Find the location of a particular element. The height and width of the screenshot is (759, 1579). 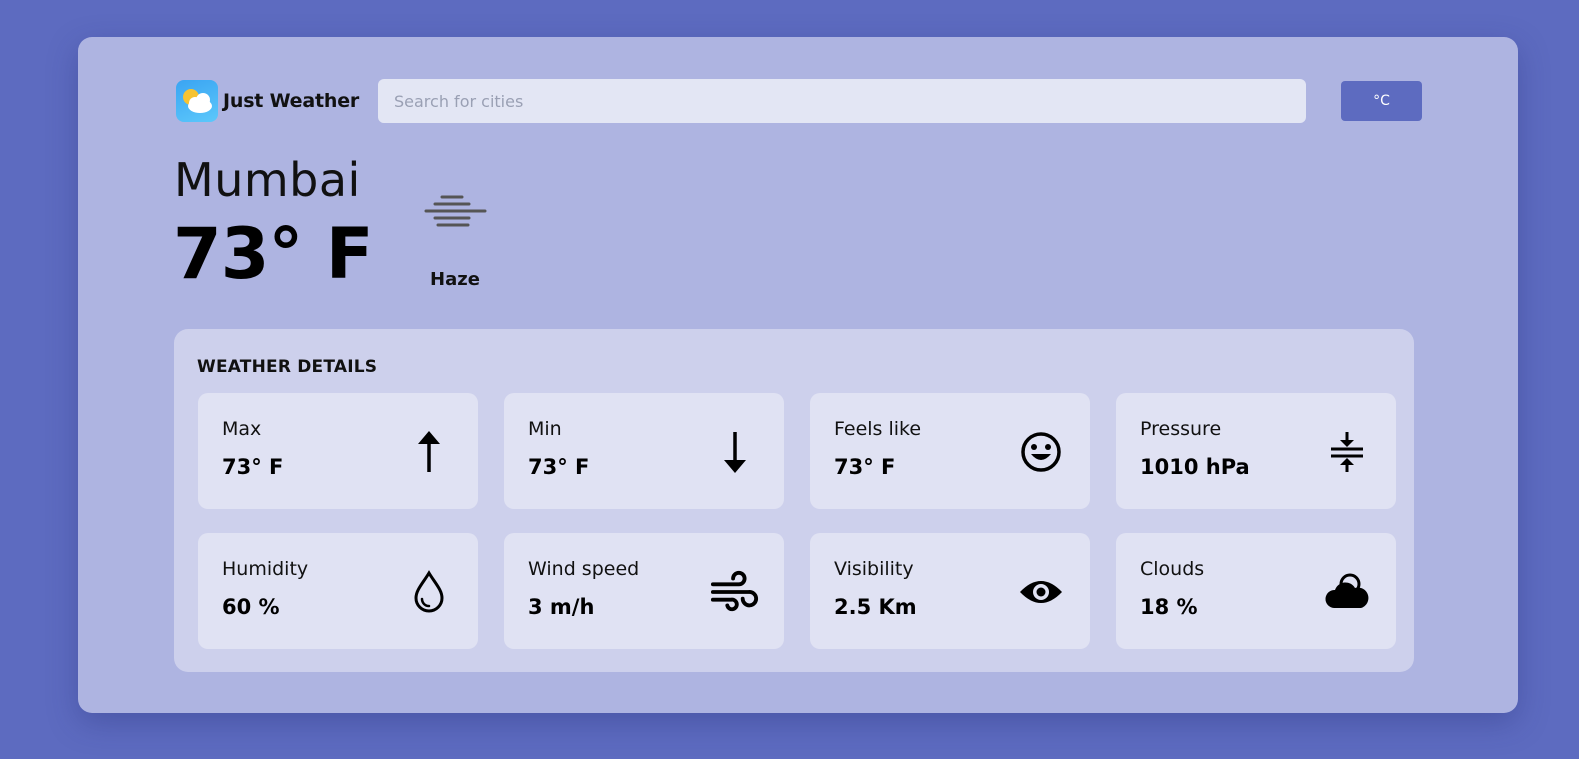

detail-tile-feels-like: Feels like 73° F is located at coordinates (950, 451).